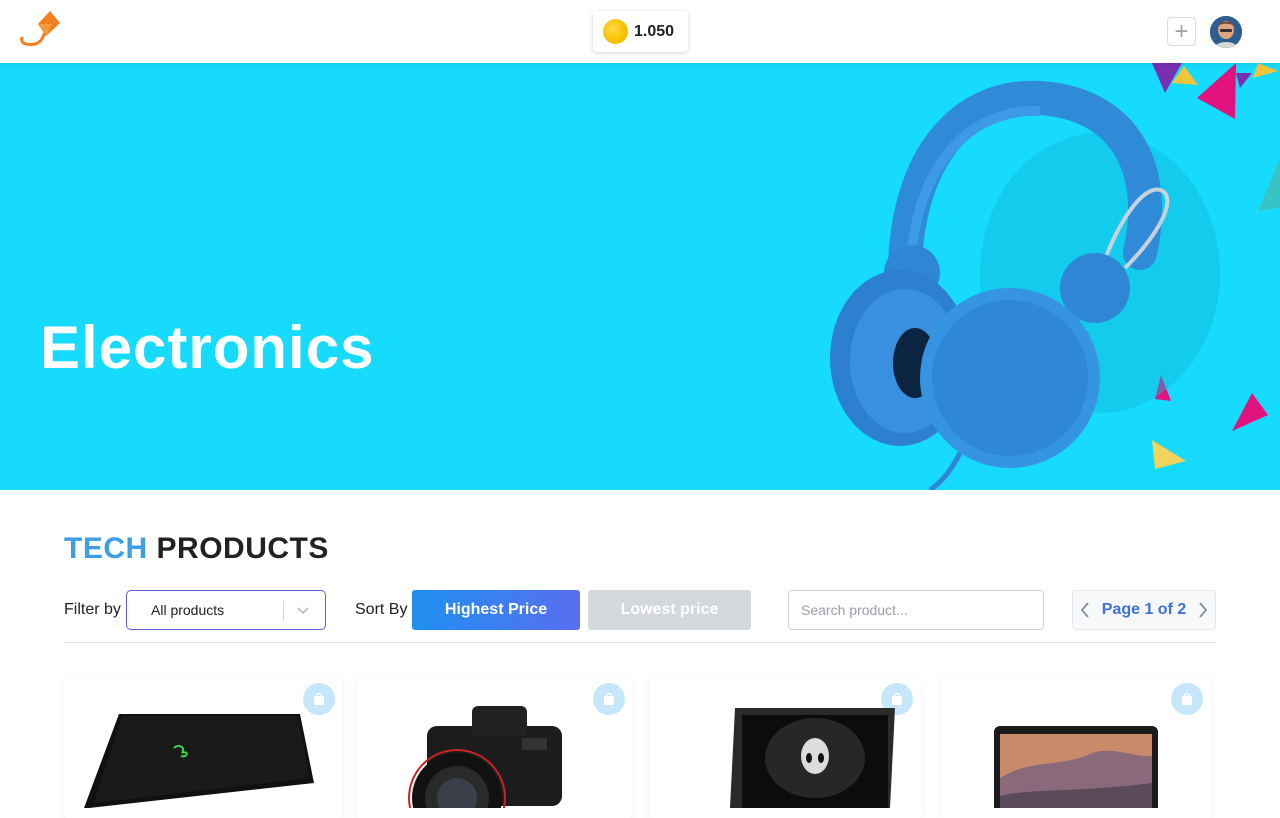  I want to click on user-avatar-image, so click(1226, 32).